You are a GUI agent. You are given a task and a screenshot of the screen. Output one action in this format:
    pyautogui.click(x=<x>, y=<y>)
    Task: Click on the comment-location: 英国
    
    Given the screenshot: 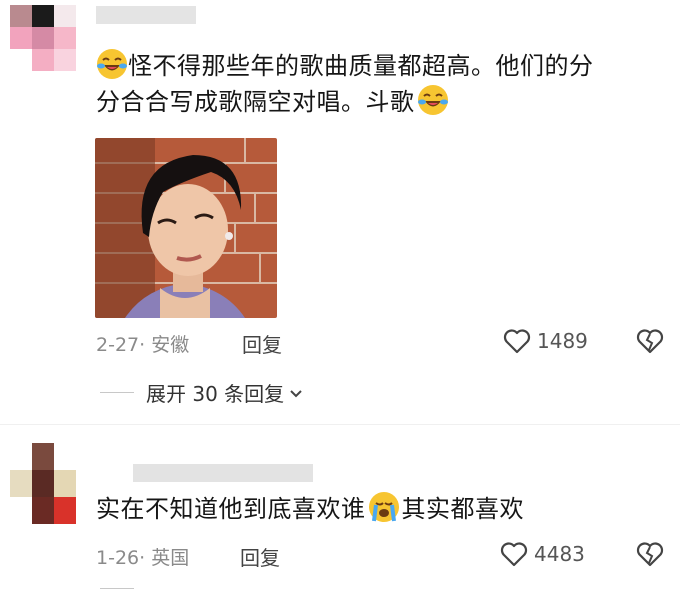 What is the action you would take?
    pyautogui.click(x=170, y=558)
    